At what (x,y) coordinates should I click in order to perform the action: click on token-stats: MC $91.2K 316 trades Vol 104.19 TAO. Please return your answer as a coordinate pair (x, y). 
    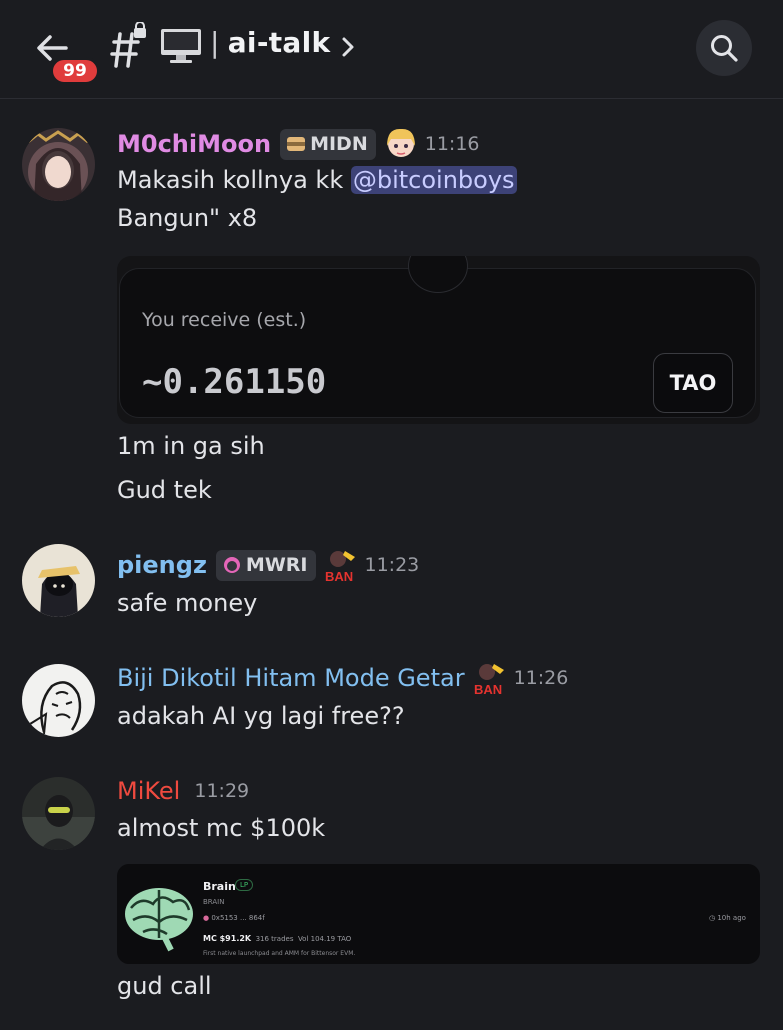
    Looking at the image, I should click on (277, 938).